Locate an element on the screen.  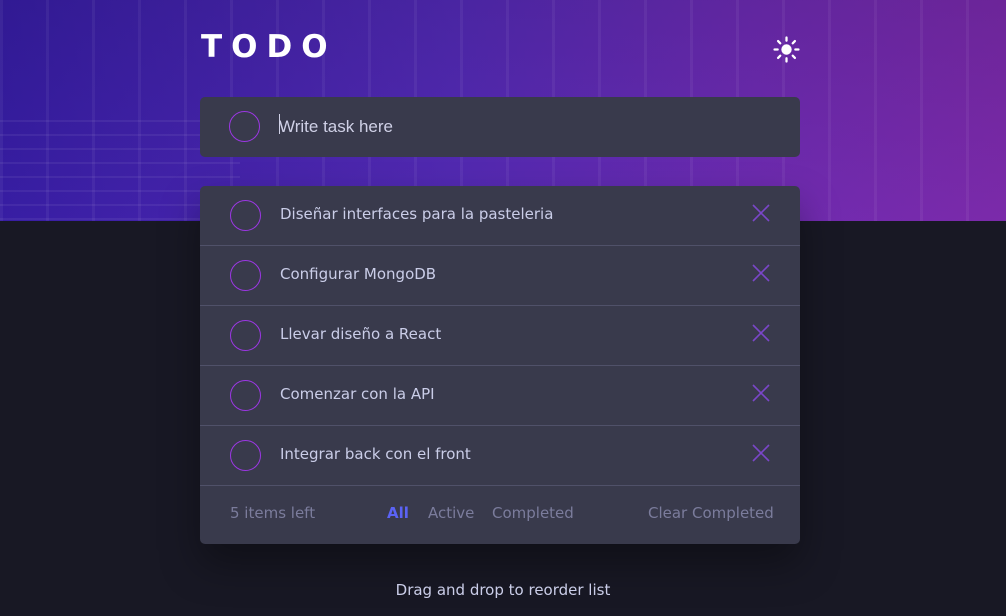
task-label: Llevar diseño a React is located at coordinates (361, 334).